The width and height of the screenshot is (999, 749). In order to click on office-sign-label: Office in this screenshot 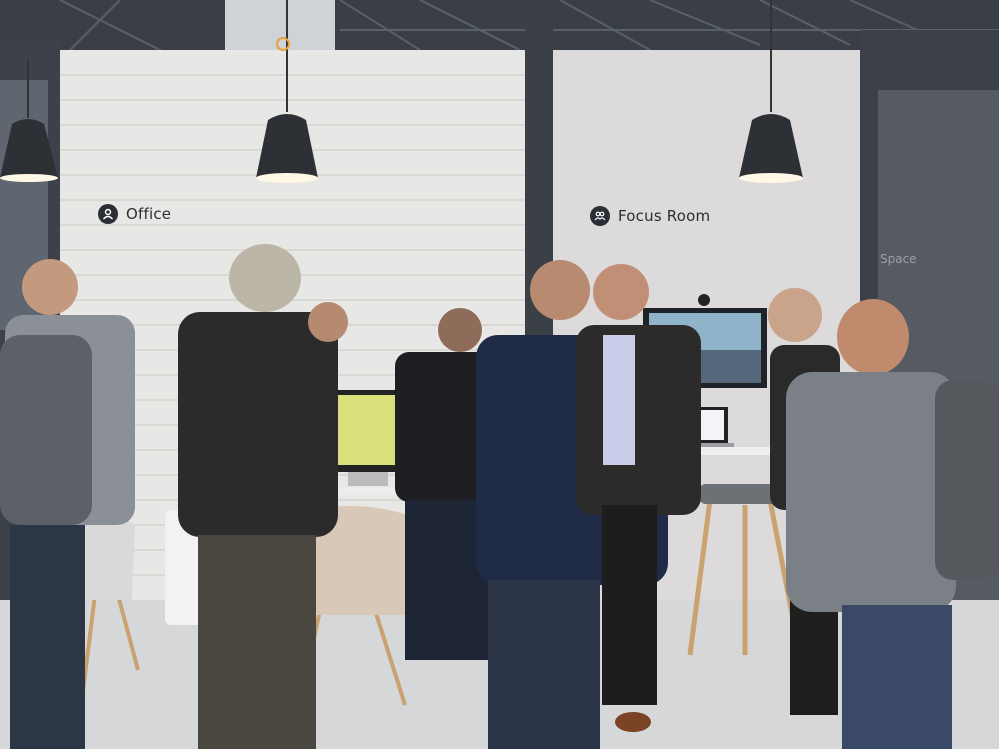, I will do `click(149, 214)`.